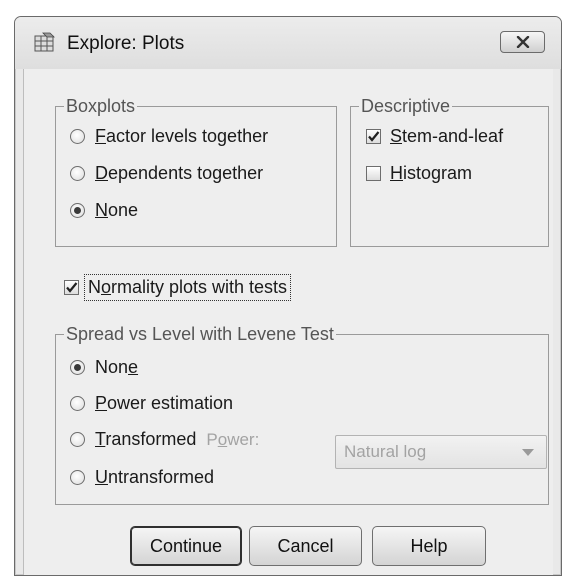 The image size is (574, 581). Describe the element at coordinates (126, 43) in the screenshot. I see `window-title: Explore: Plots` at that location.